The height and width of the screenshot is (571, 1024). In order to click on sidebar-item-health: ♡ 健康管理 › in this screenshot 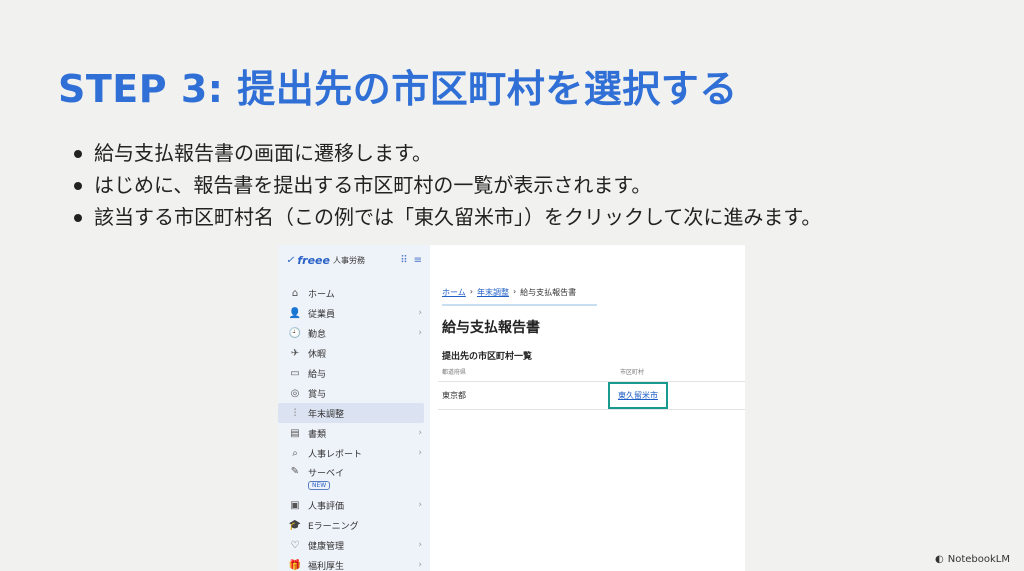, I will do `click(354, 545)`.